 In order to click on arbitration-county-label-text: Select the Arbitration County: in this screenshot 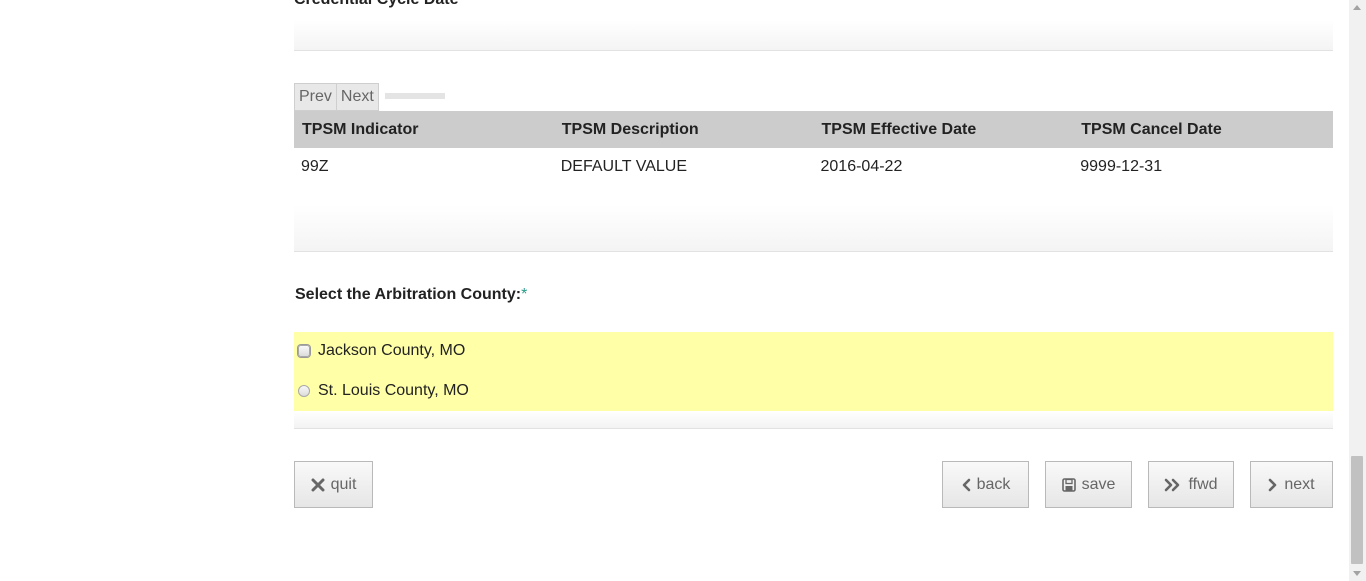, I will do `click(408, 294)`.